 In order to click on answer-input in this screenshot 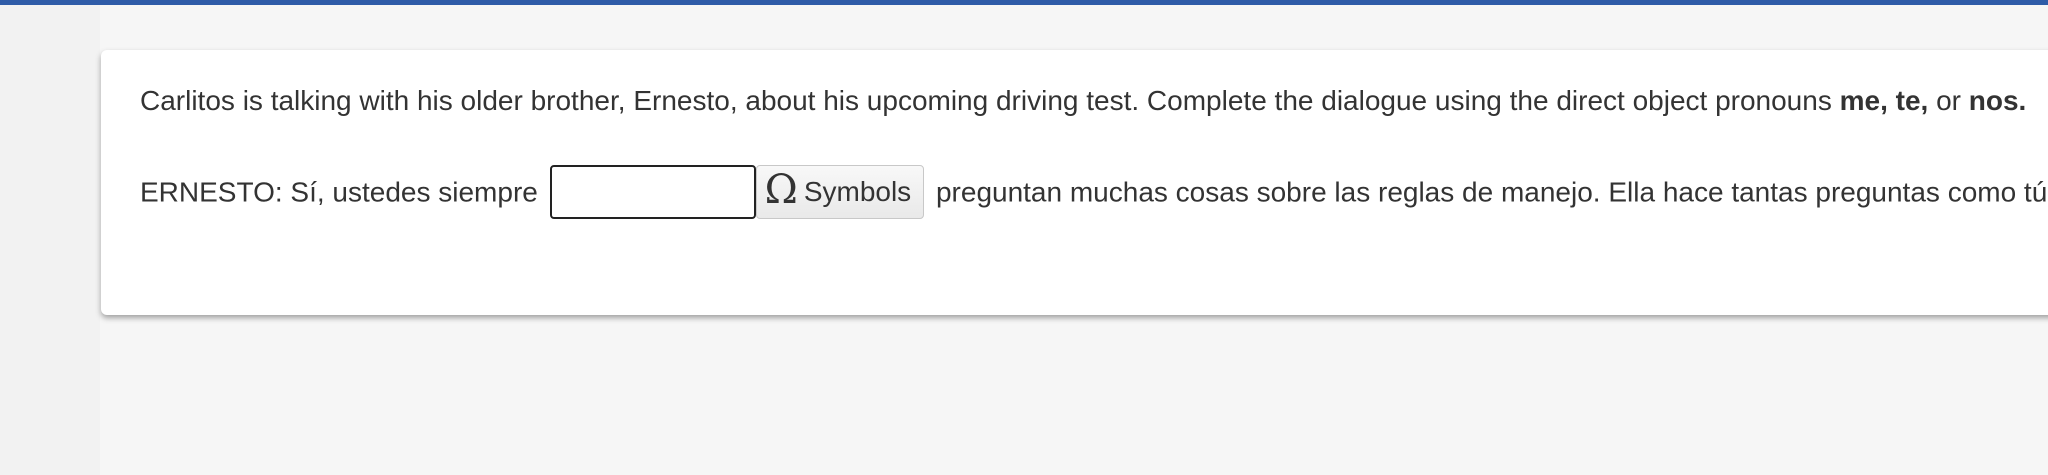, I will do `click(652, 192)`.